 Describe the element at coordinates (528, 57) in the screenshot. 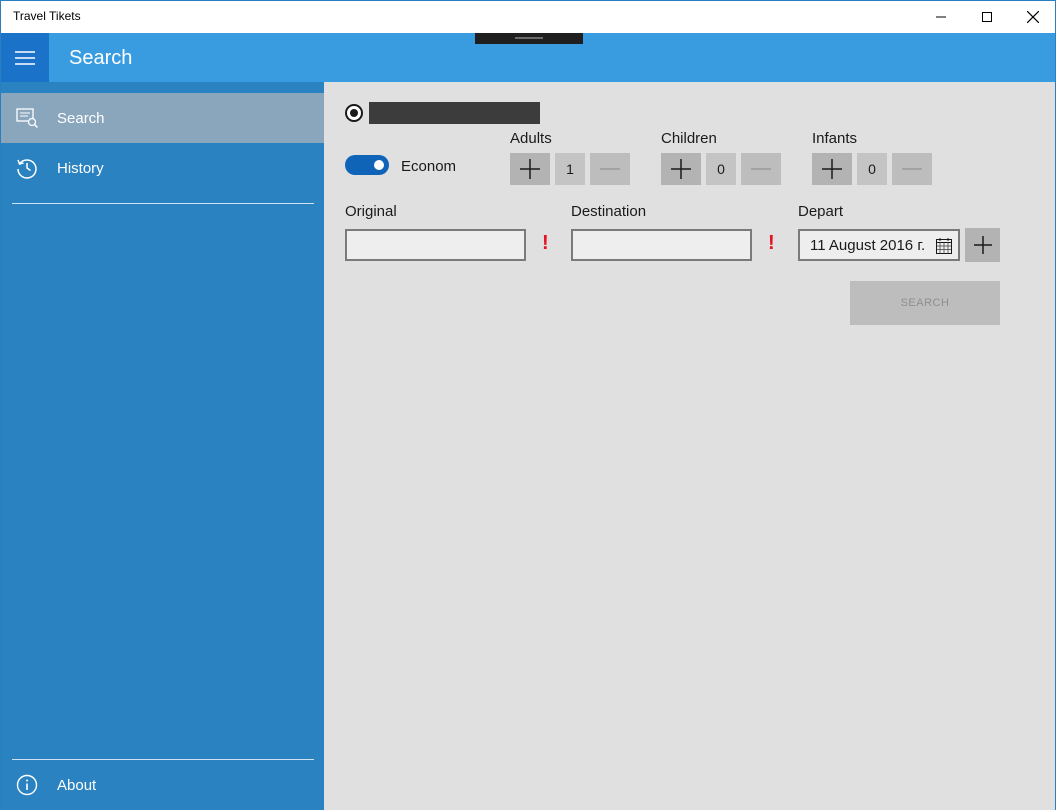

I see `app-header: Search` at that location.